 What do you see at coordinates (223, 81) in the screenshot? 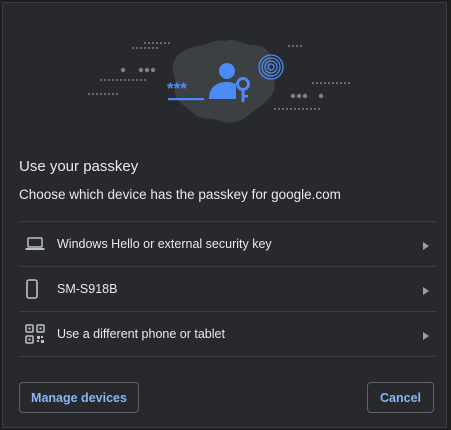
I see `blob-shape` at bounding box center [223, 81].